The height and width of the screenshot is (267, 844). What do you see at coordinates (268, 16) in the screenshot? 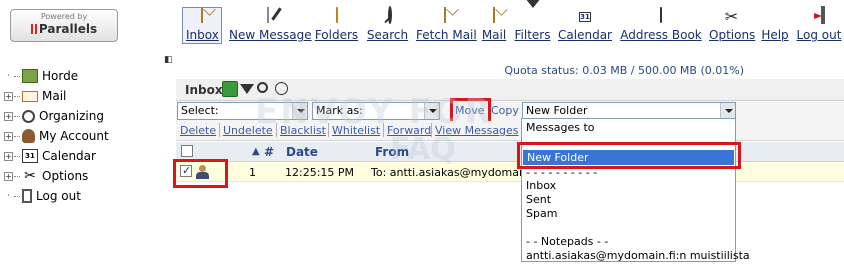
I see `compose-icon` at bounding box center [268, 16].